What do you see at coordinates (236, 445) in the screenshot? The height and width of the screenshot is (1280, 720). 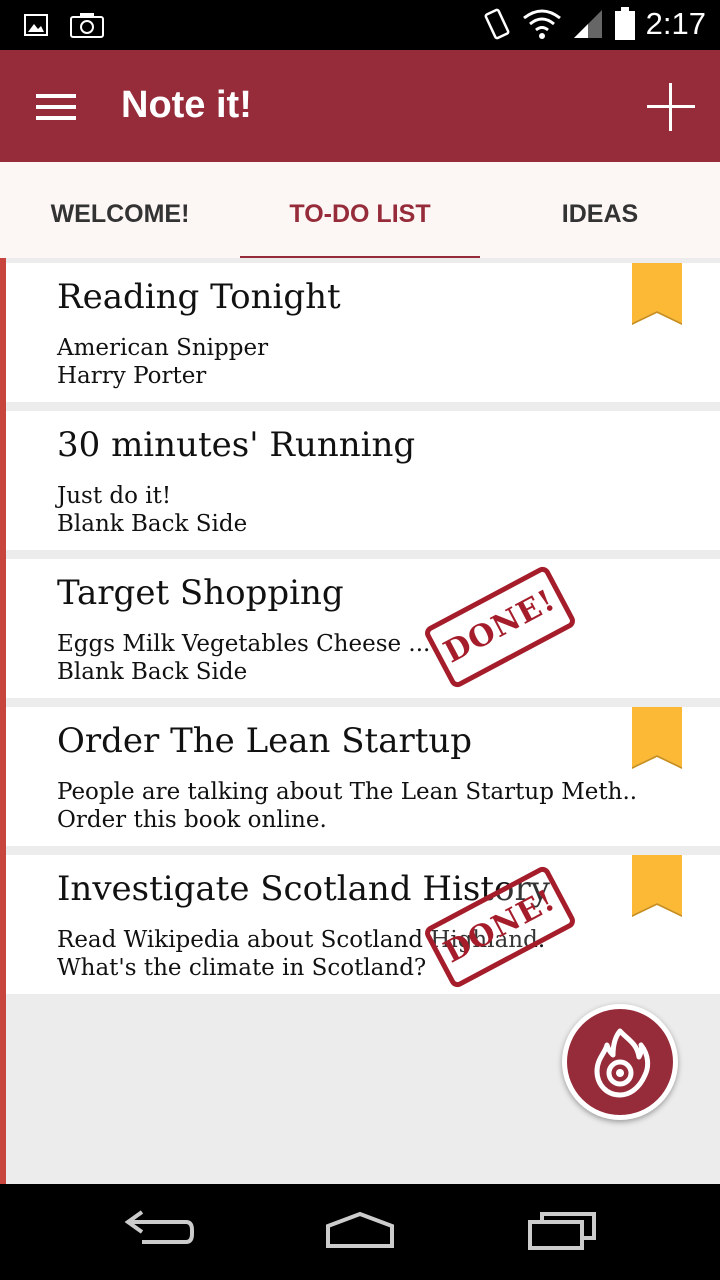 I see `note-title: 30 minutes' Running` at bounding box center [236, 445].